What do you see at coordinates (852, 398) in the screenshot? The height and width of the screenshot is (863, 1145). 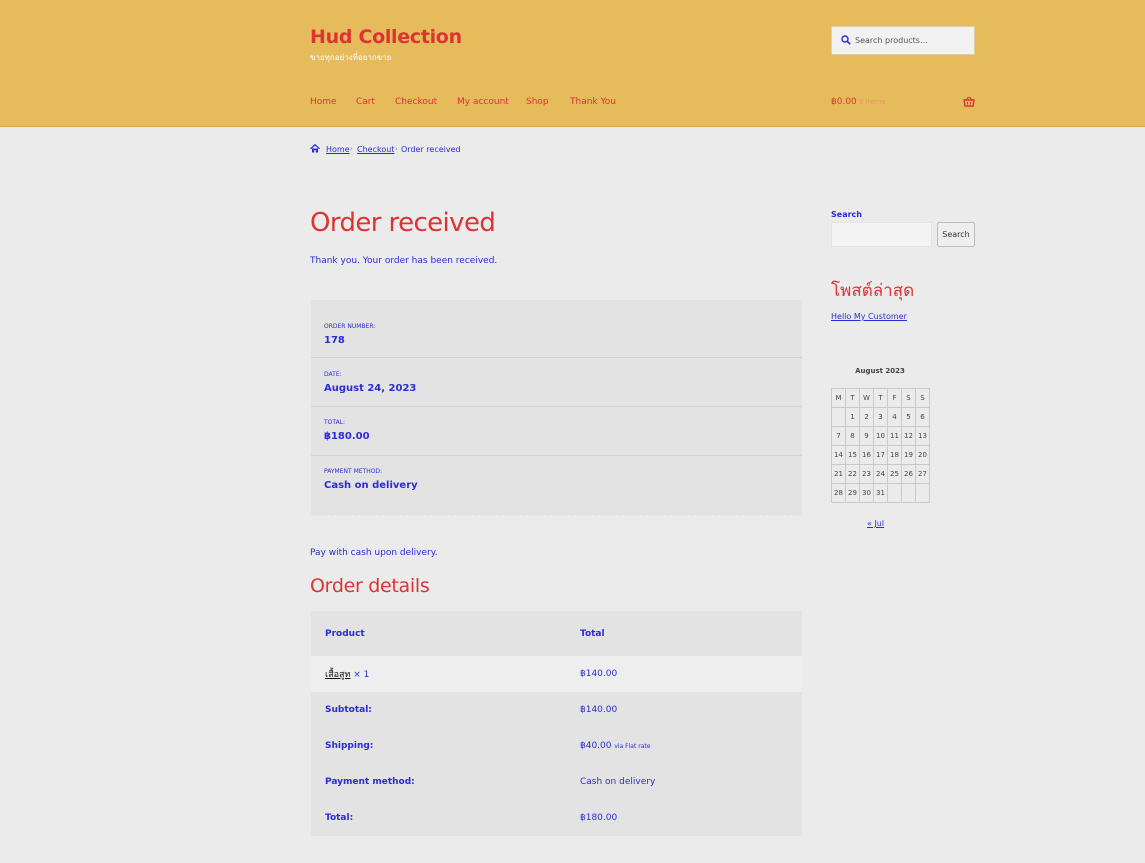 I see `calendar-day-header: T` at bounding box center [852, 398].